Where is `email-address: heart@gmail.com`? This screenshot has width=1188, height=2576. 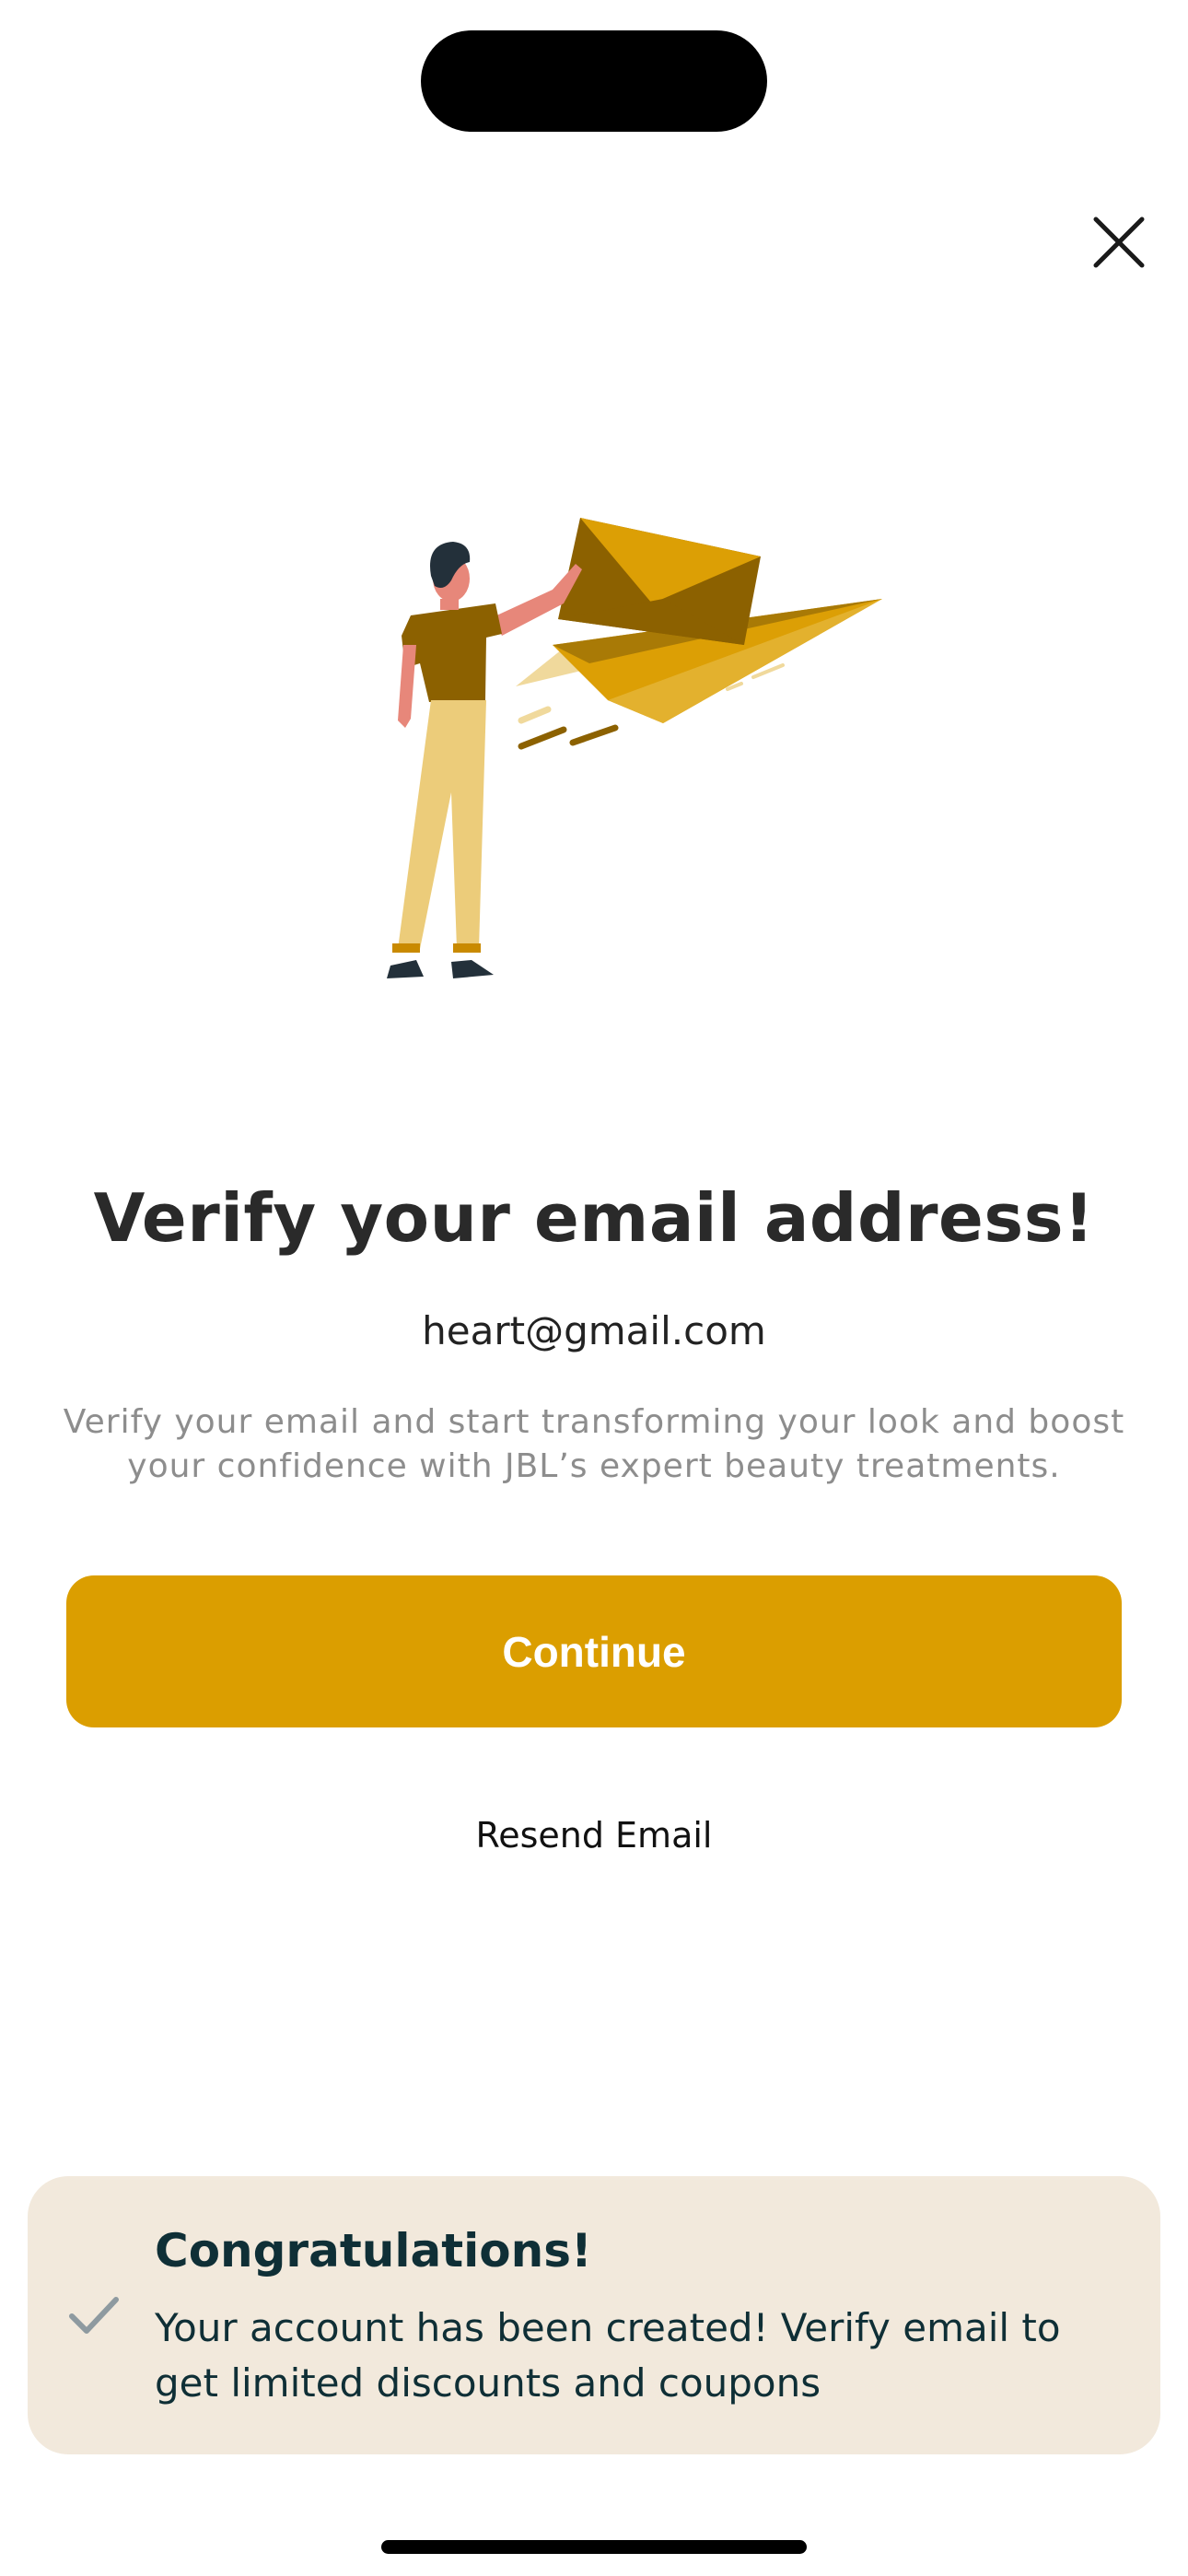 email-address: heart@gmail.com is located at coordinates (594, 1330).